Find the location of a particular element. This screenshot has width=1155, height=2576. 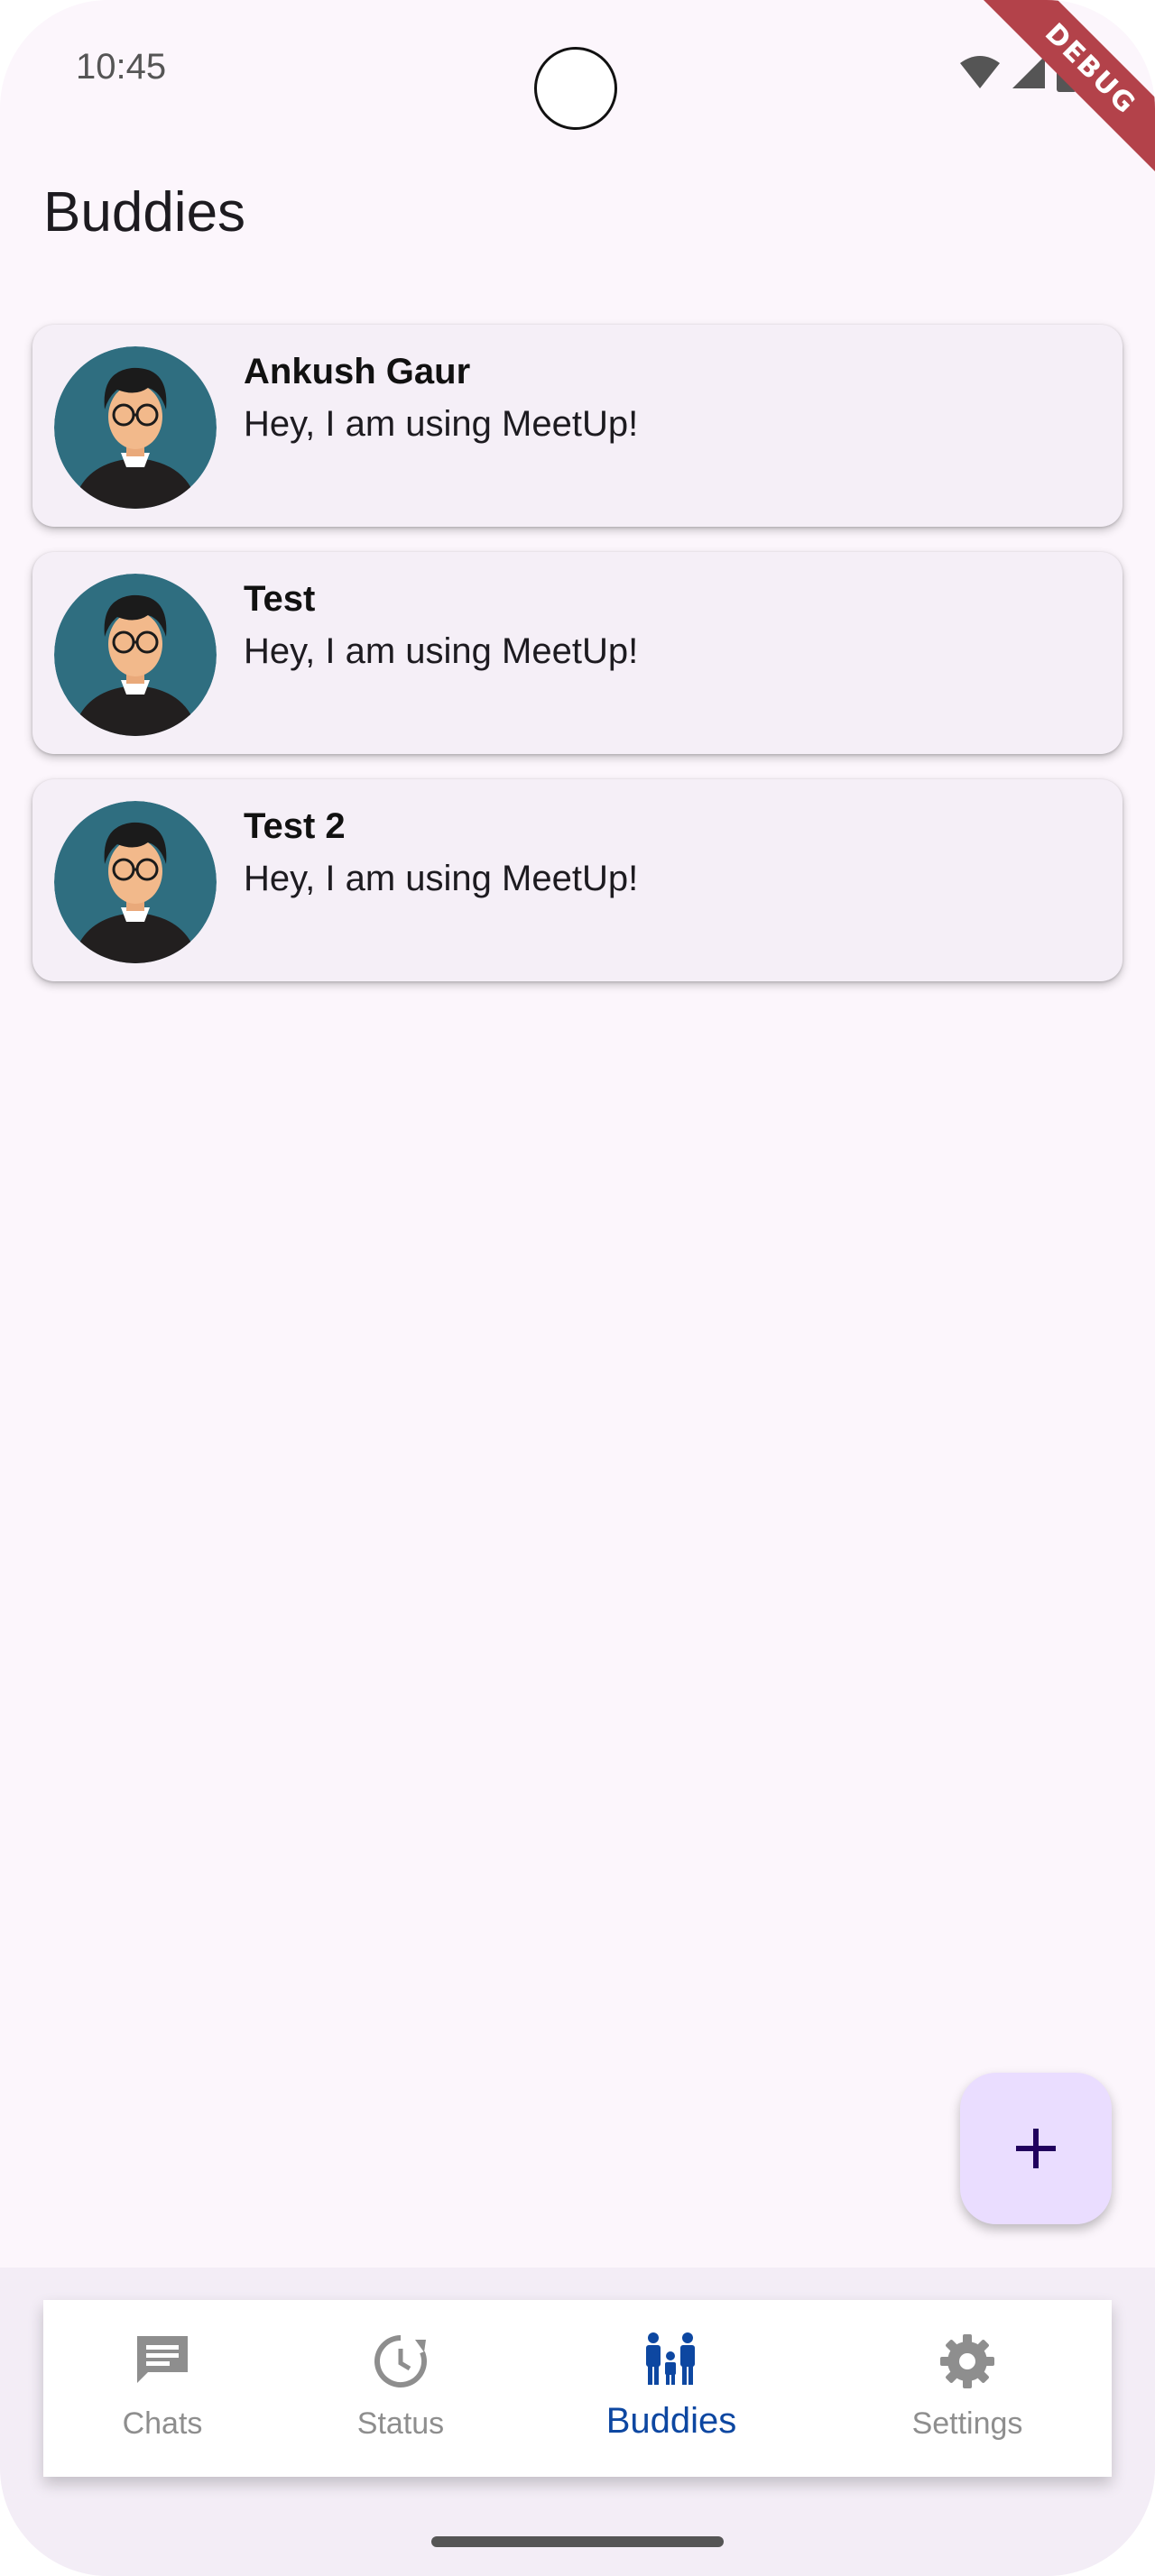

add-icon is located at coordinates (1036, 2149).